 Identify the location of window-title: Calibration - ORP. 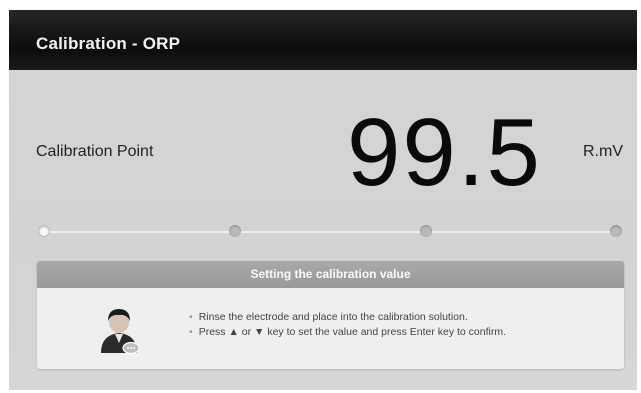
(108, 43).